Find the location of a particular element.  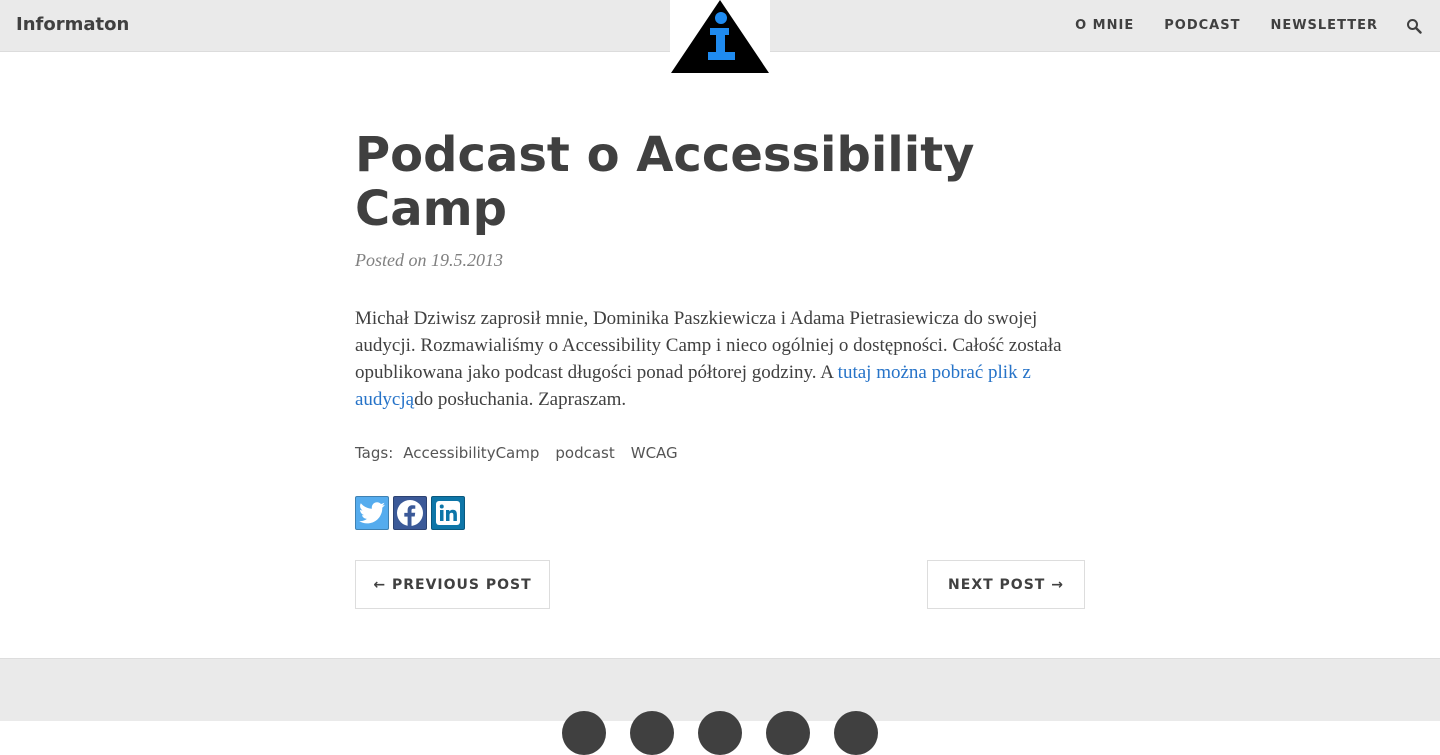

facebook-icon is located at coordinates (410, 513).